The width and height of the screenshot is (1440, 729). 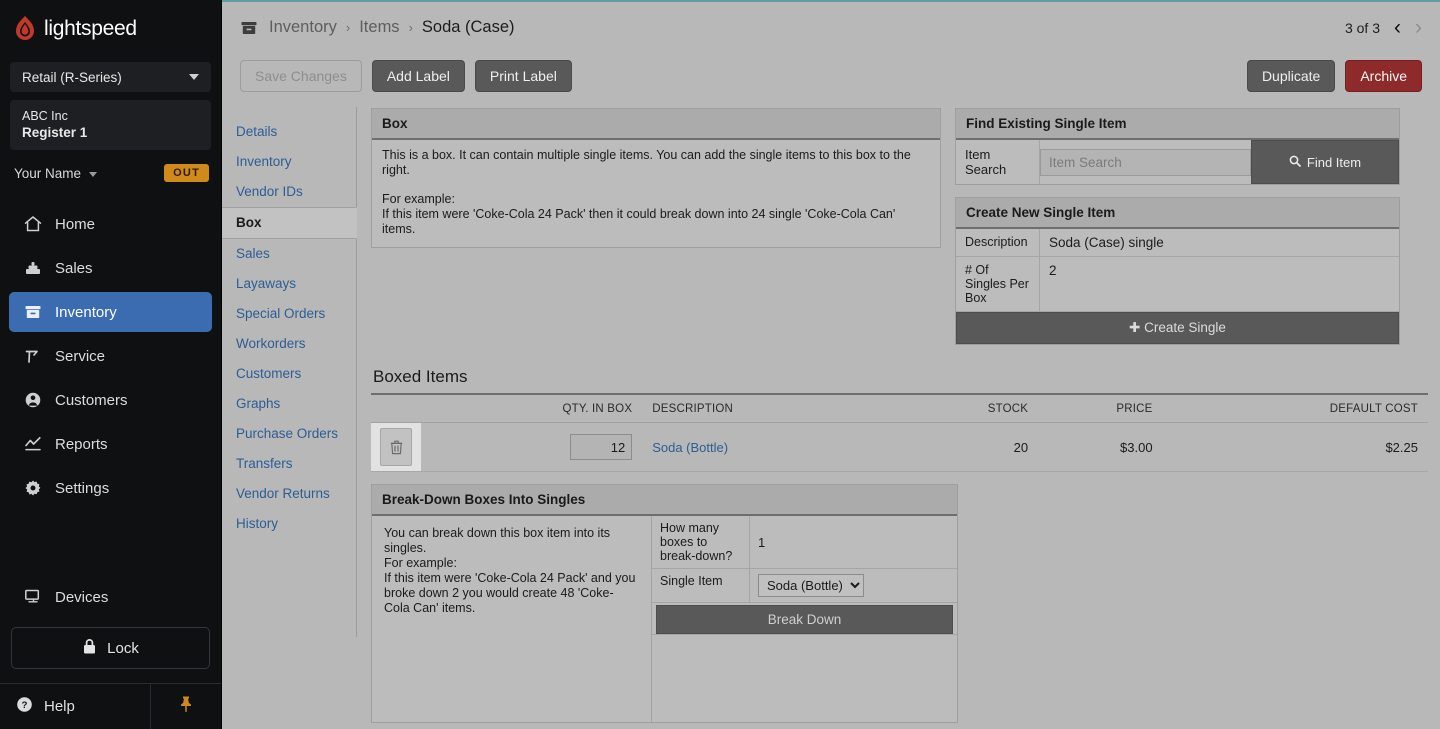 What do you see at coordinates (690, 447) in the screenshot?
I see `item-description-link: Soda (Bottle)` at bounding box center [690, 447].